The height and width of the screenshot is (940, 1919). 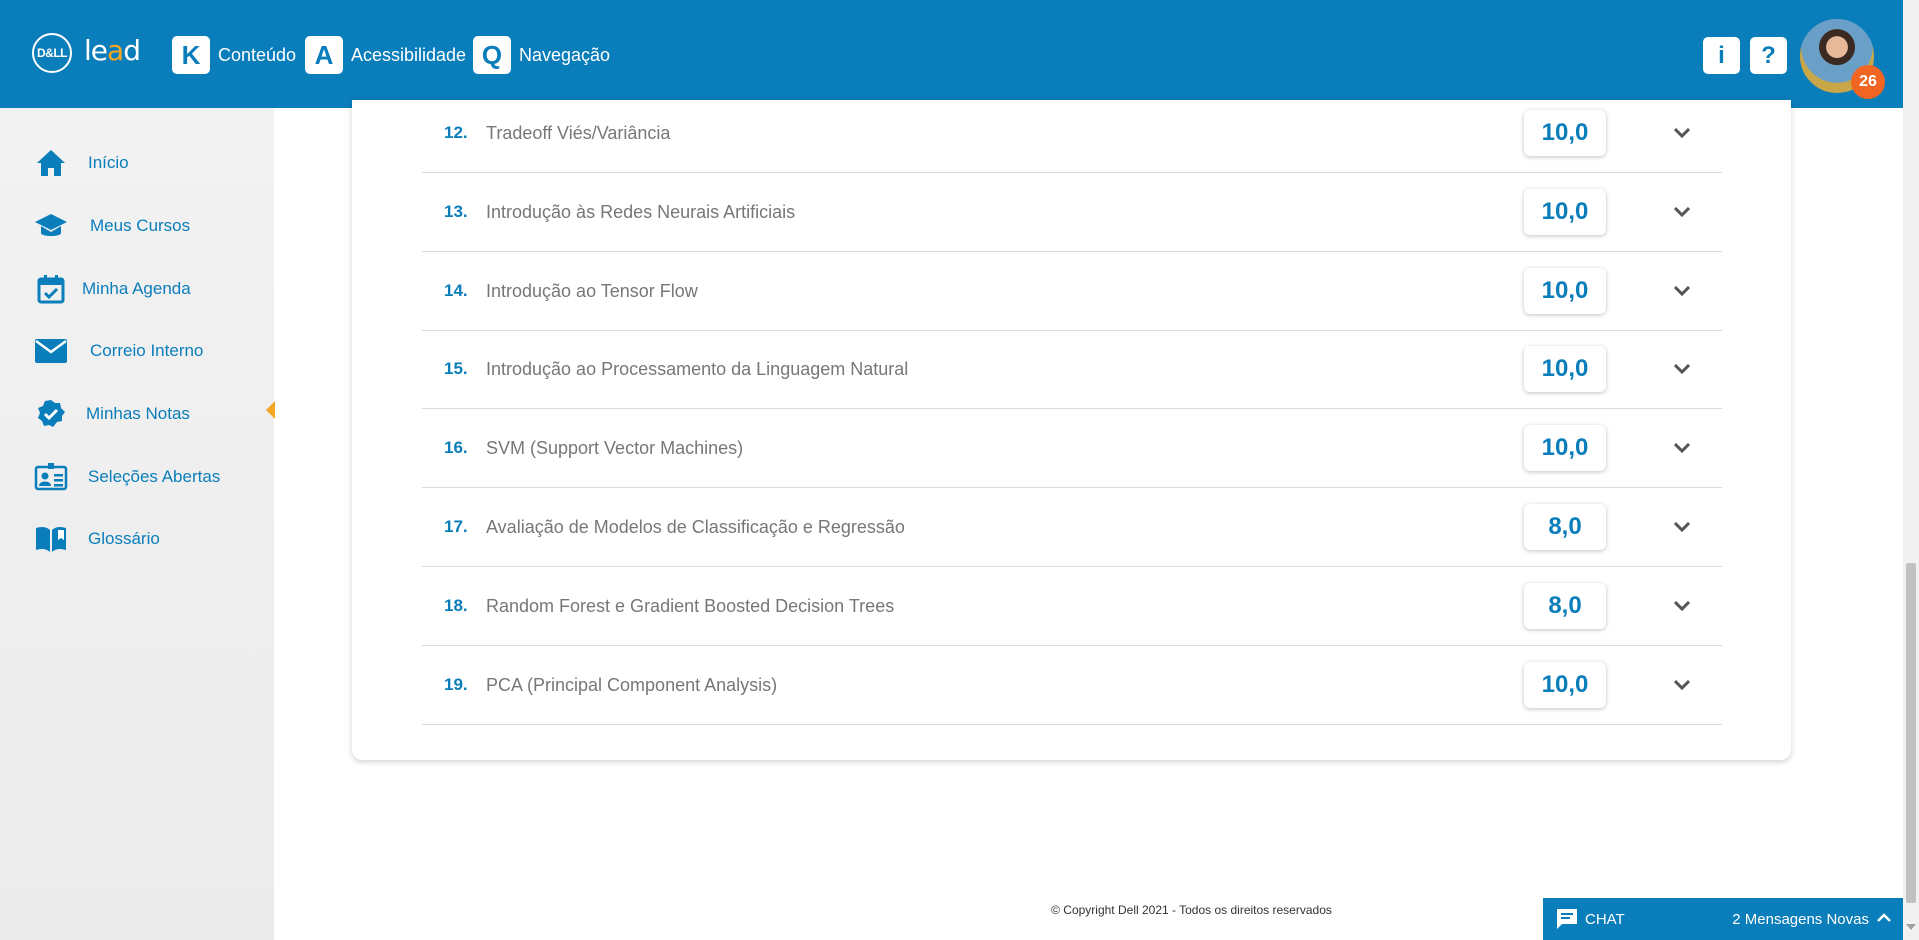 What do you see at coordinates (136, 288) in the screenshot?
I see `sidebar-item-label: Minha Agenda` at bounding box center [136, 288].